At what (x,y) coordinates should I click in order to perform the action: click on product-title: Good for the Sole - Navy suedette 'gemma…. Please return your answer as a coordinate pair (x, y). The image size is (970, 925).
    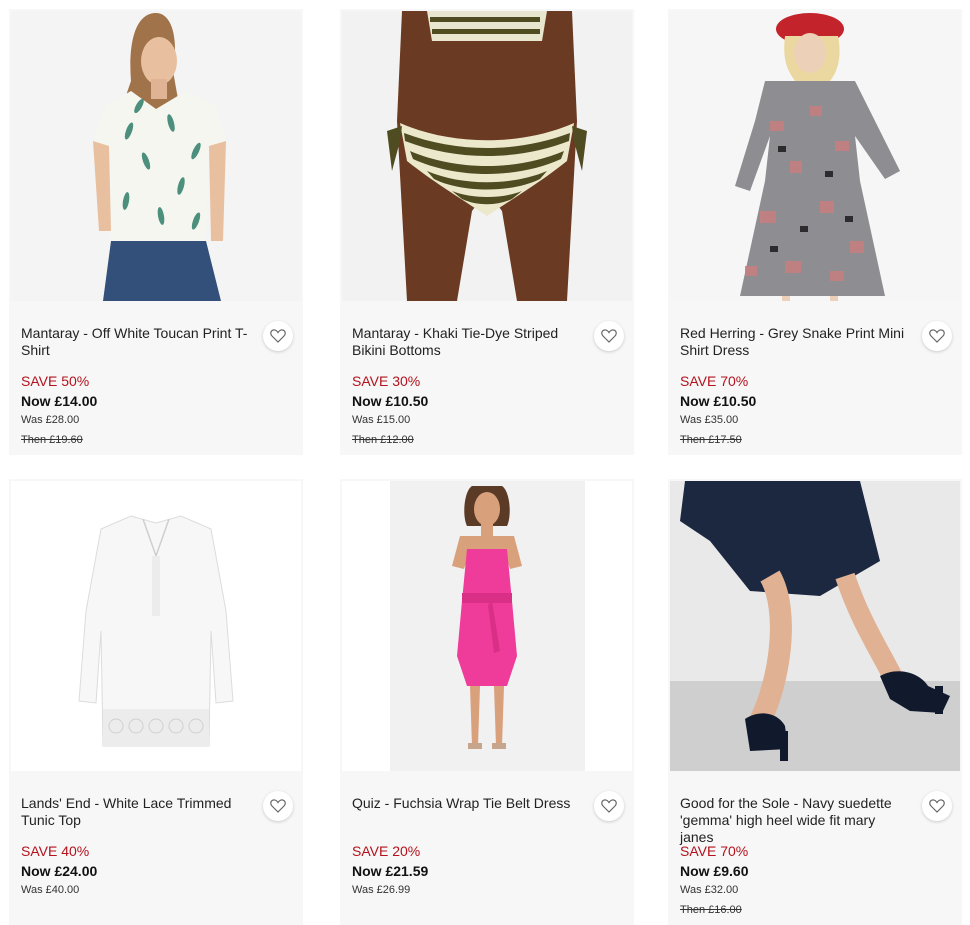
    Looking at the image, I should click on (795, 820).